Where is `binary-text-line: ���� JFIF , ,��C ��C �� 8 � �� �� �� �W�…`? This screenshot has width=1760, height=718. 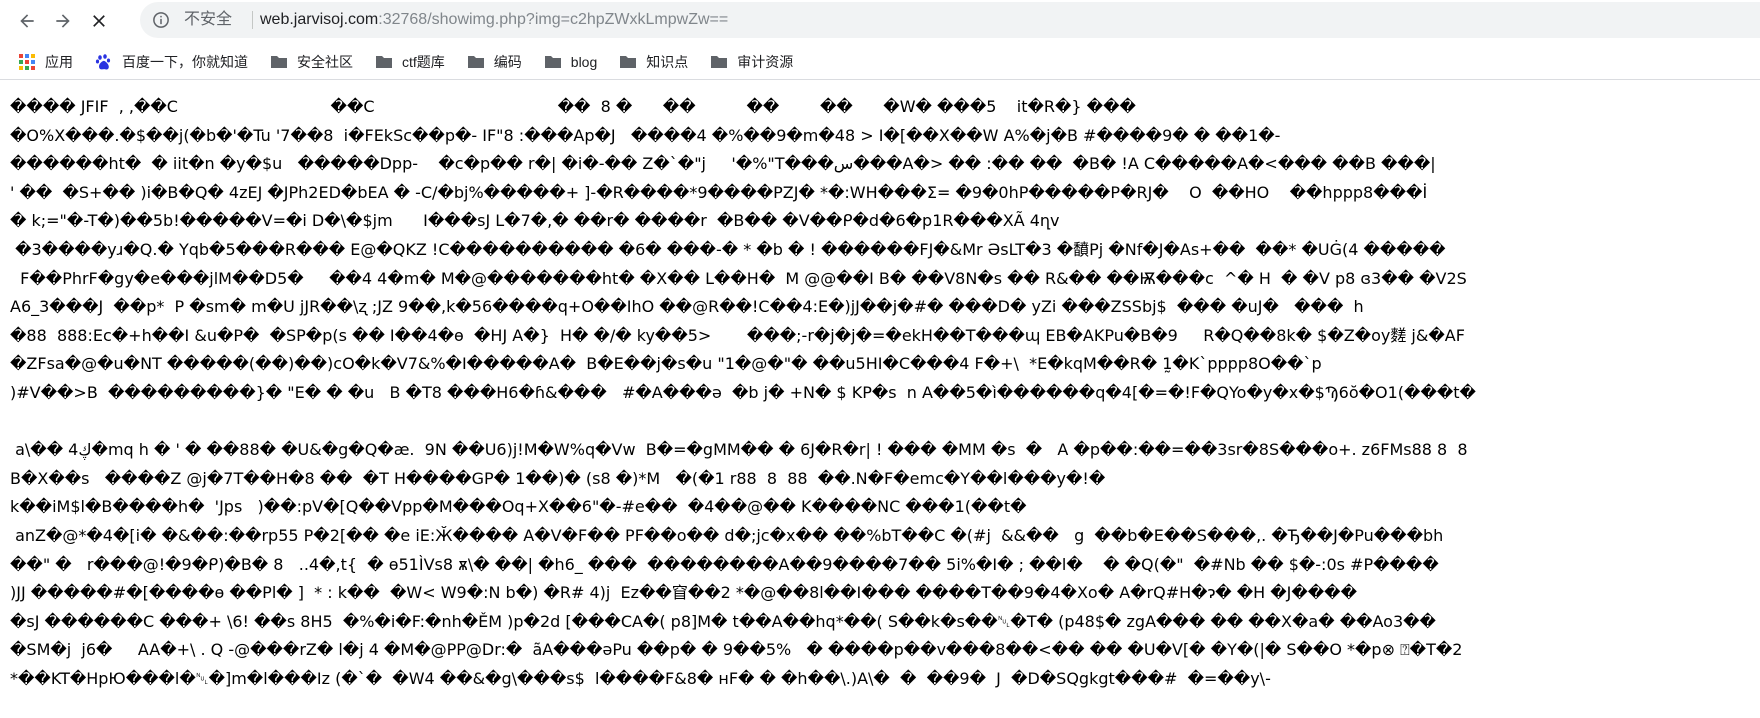
binary-text-line: ���� JFIF , ,��C ��C �� 8 � �� �� �� �W�… is located at coordinates (573, 106).